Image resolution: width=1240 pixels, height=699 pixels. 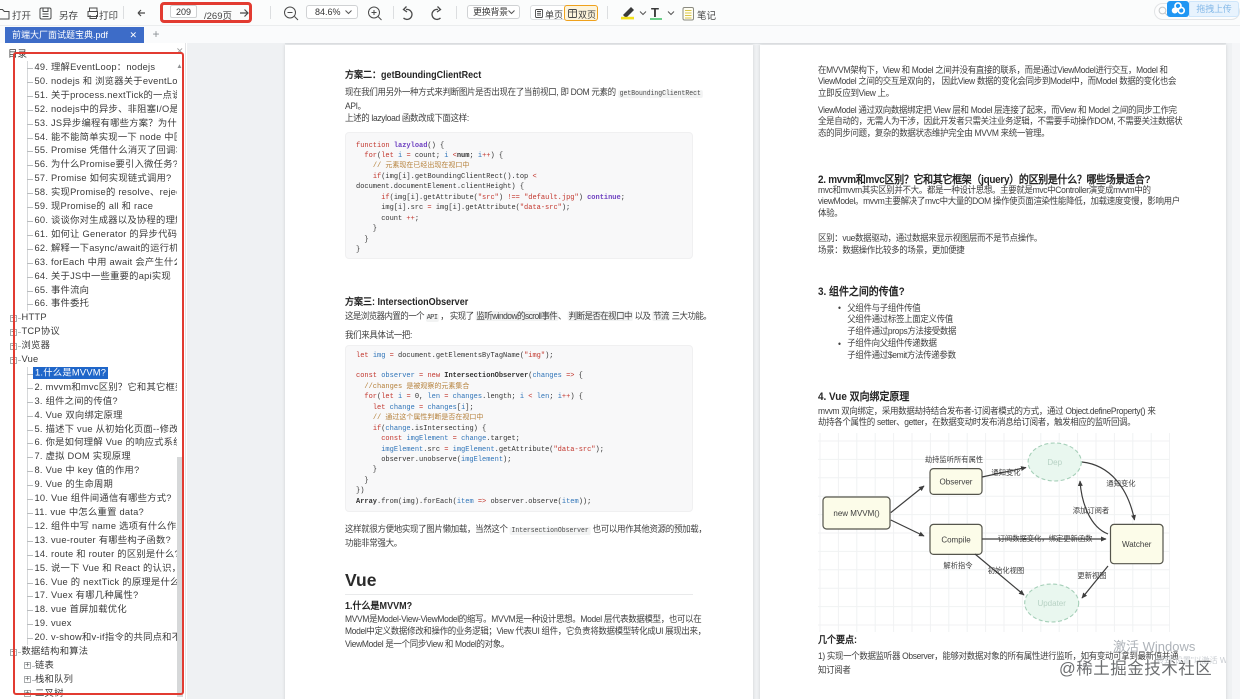 I want to click on svg-text: 初始化视图, so click(x=1006, y=570).